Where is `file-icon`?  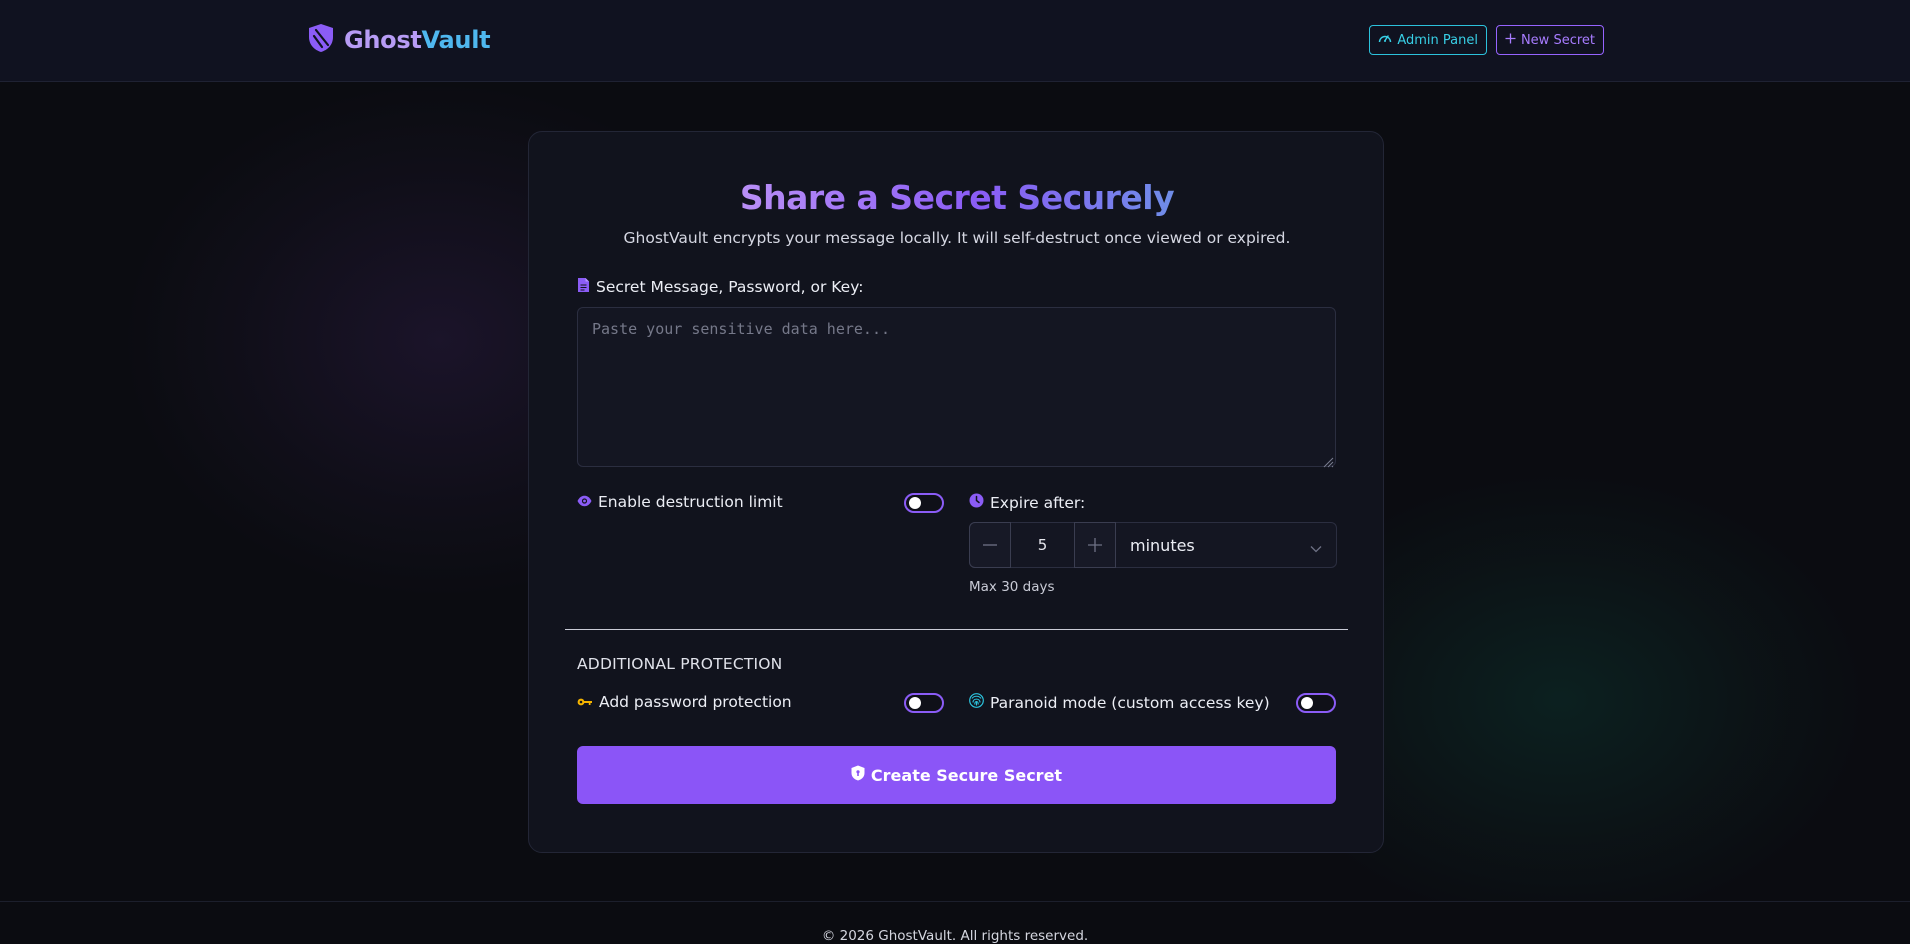 file-icon is located at coordinates (583, 287).